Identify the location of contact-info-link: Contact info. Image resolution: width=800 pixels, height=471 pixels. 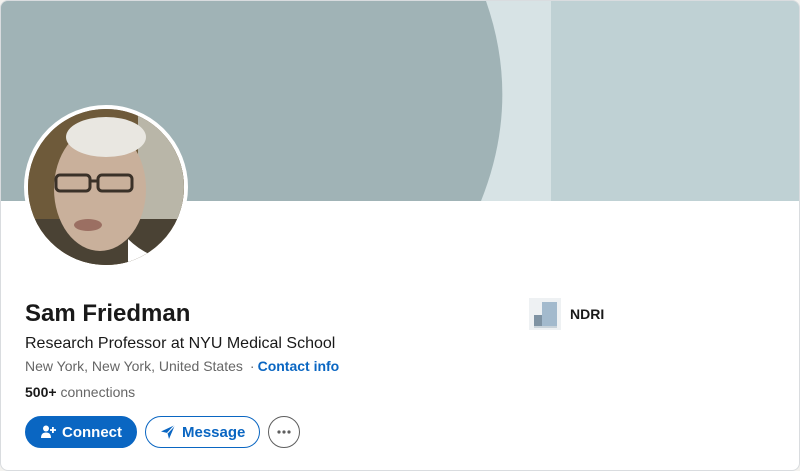
(299, 366).